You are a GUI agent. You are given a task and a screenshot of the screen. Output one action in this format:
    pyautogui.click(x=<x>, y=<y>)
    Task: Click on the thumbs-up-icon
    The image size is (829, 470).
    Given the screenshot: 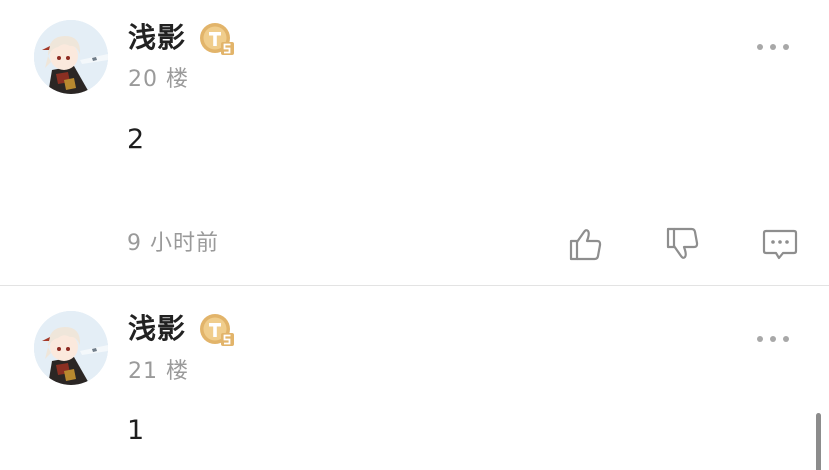 What is the action you would take?
    pyautogui.click(x=586, y=244)
    